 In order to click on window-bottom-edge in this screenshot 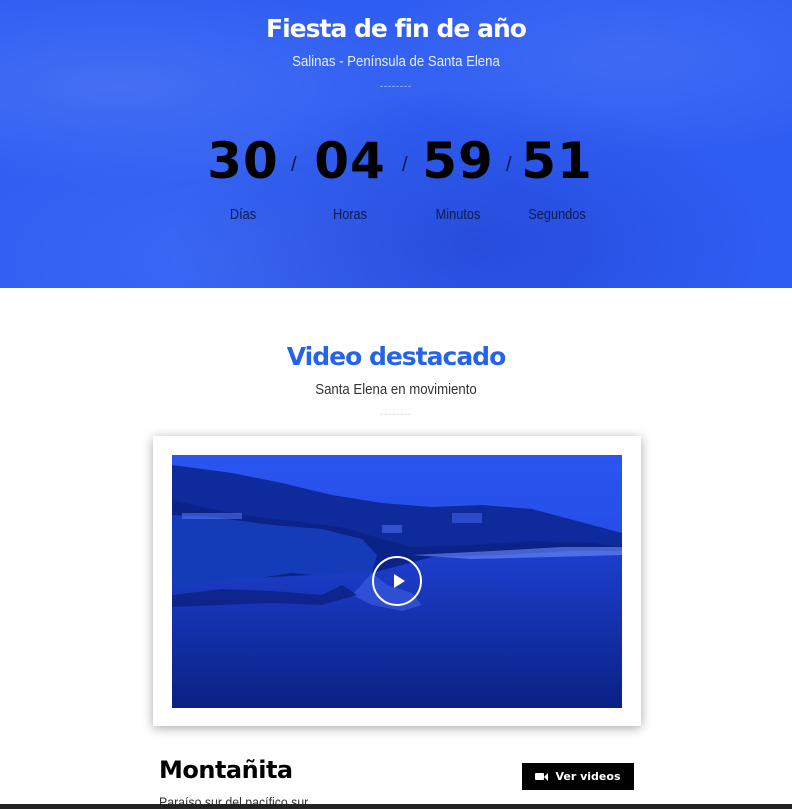, I will do `click(396, 806)`.